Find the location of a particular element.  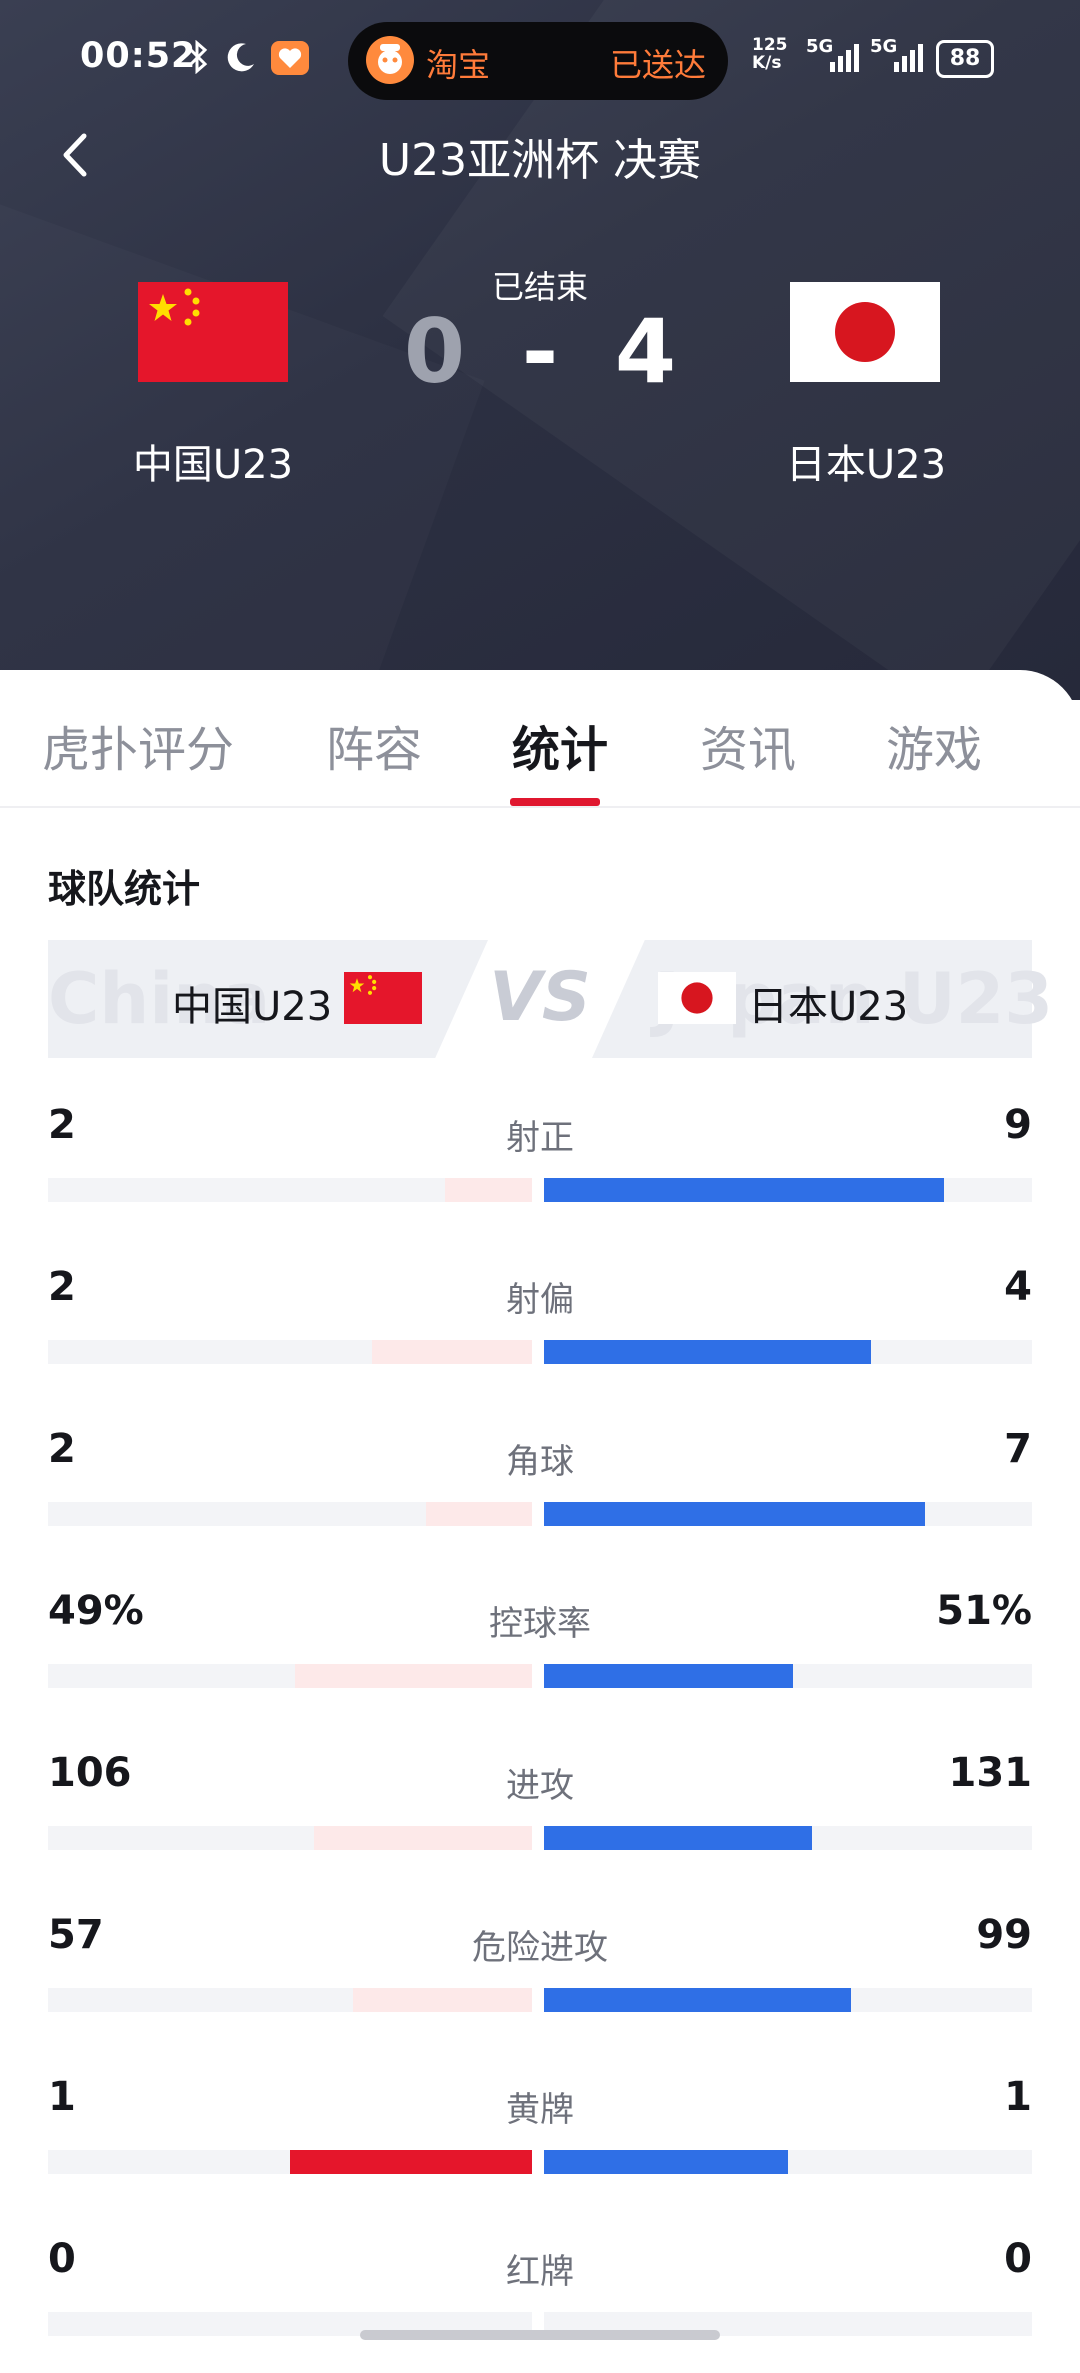

stat-away-value: 99 is located at coordinates (1004, 1935).